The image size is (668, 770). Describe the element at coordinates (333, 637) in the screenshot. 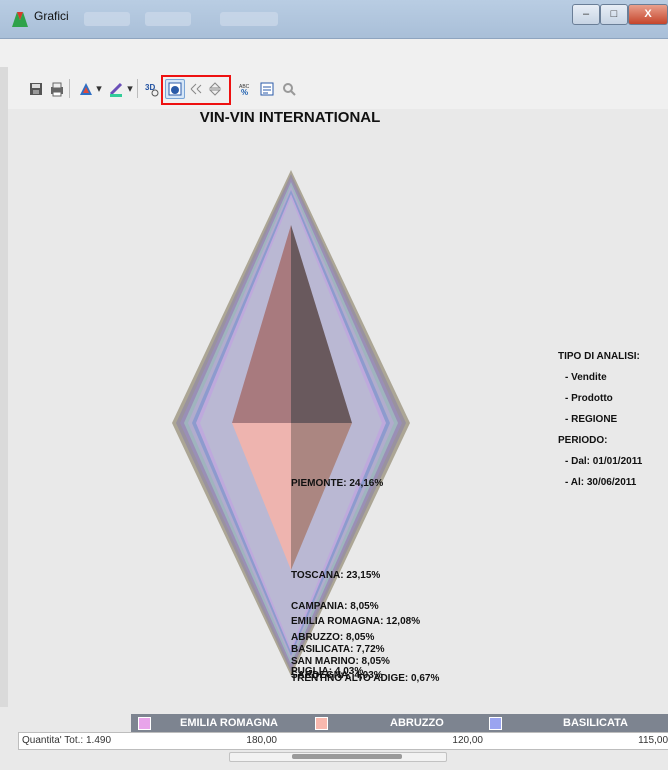

I see `slice-label: ABRUZZO: 8,05%` at that location.